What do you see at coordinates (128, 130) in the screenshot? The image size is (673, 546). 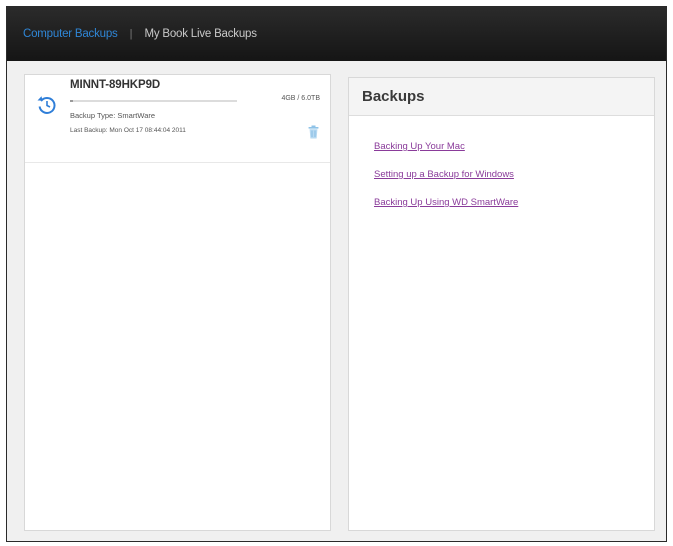 I see `last-backup-time: Last Backup: Mon Oct 17 08:44:04 2011` at bounding box center [128, 130].